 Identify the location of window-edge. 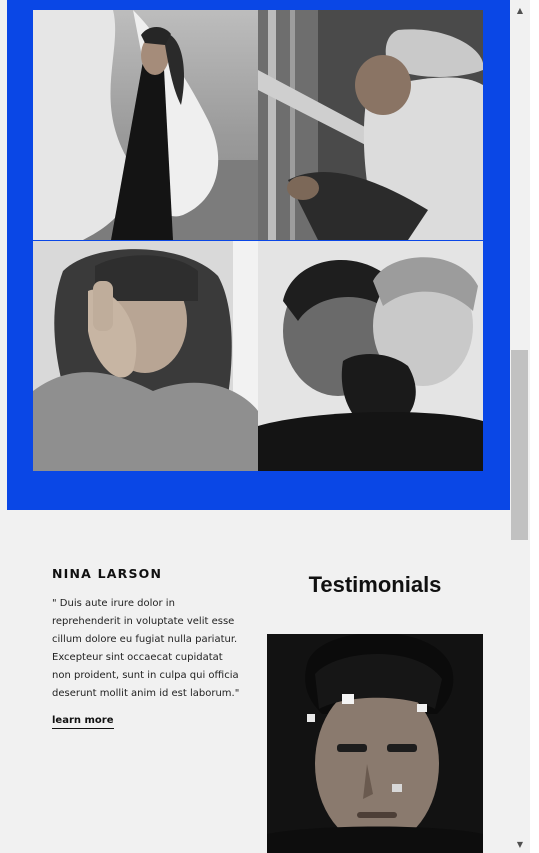
(534, 426).